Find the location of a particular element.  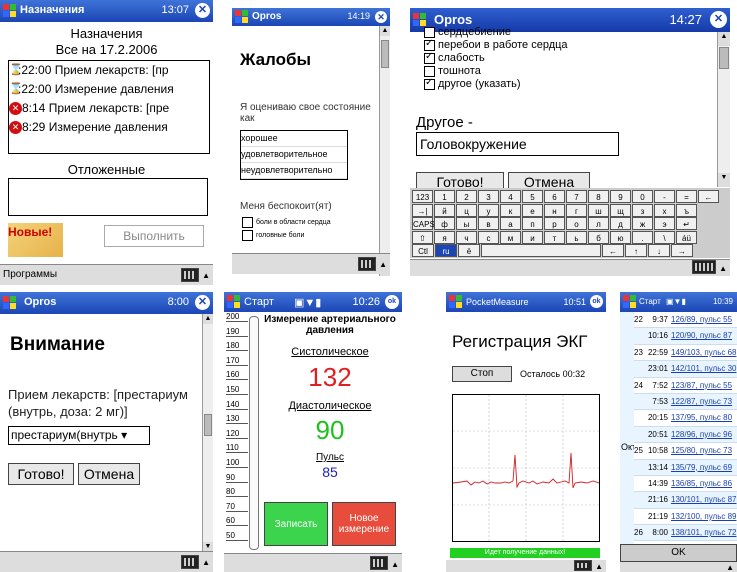

key-з: з is located at coordinates (642, 210).